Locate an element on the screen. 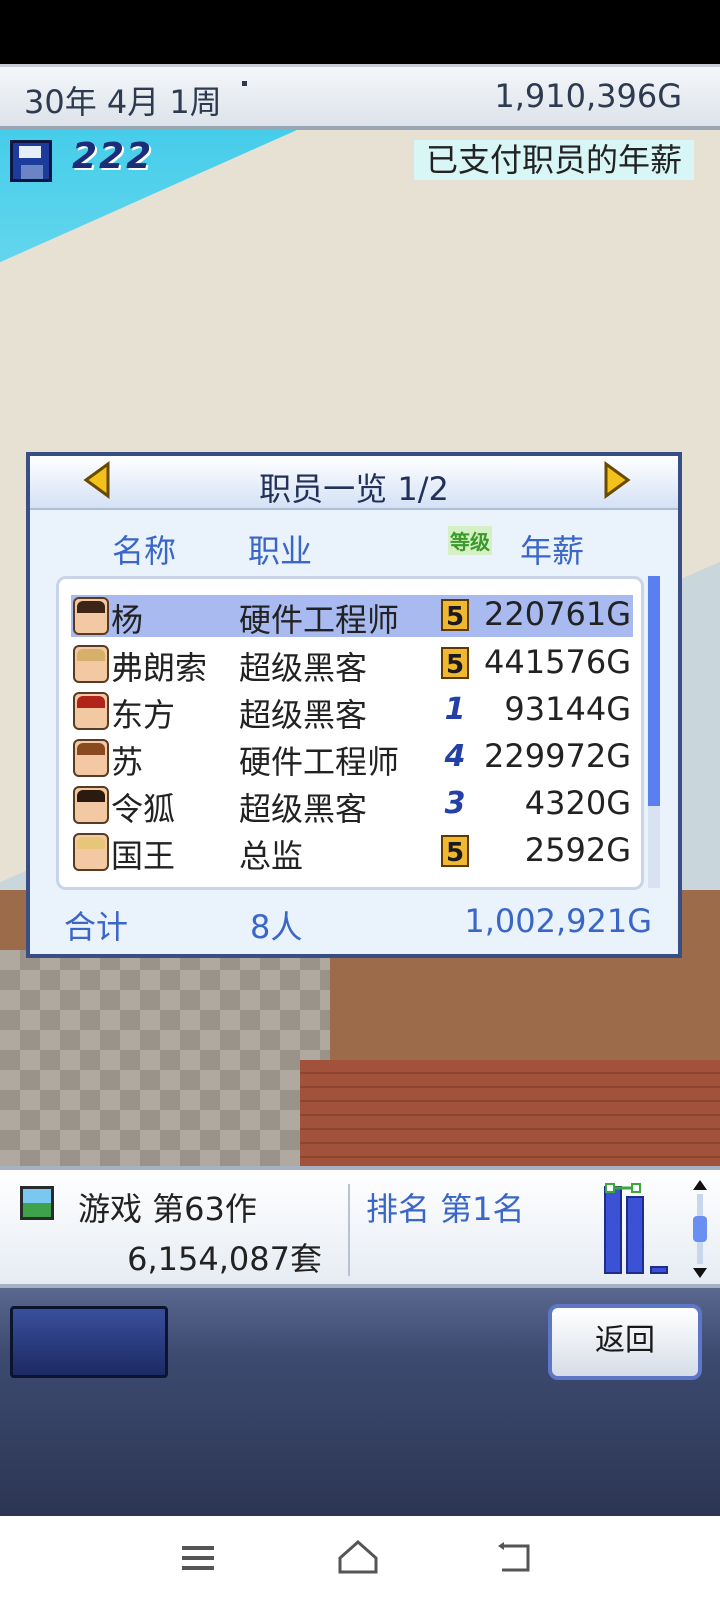 Image resolution: width=720 pixels, height=1600 pixels. save-count: 222 is located at coordinates (113, 156).